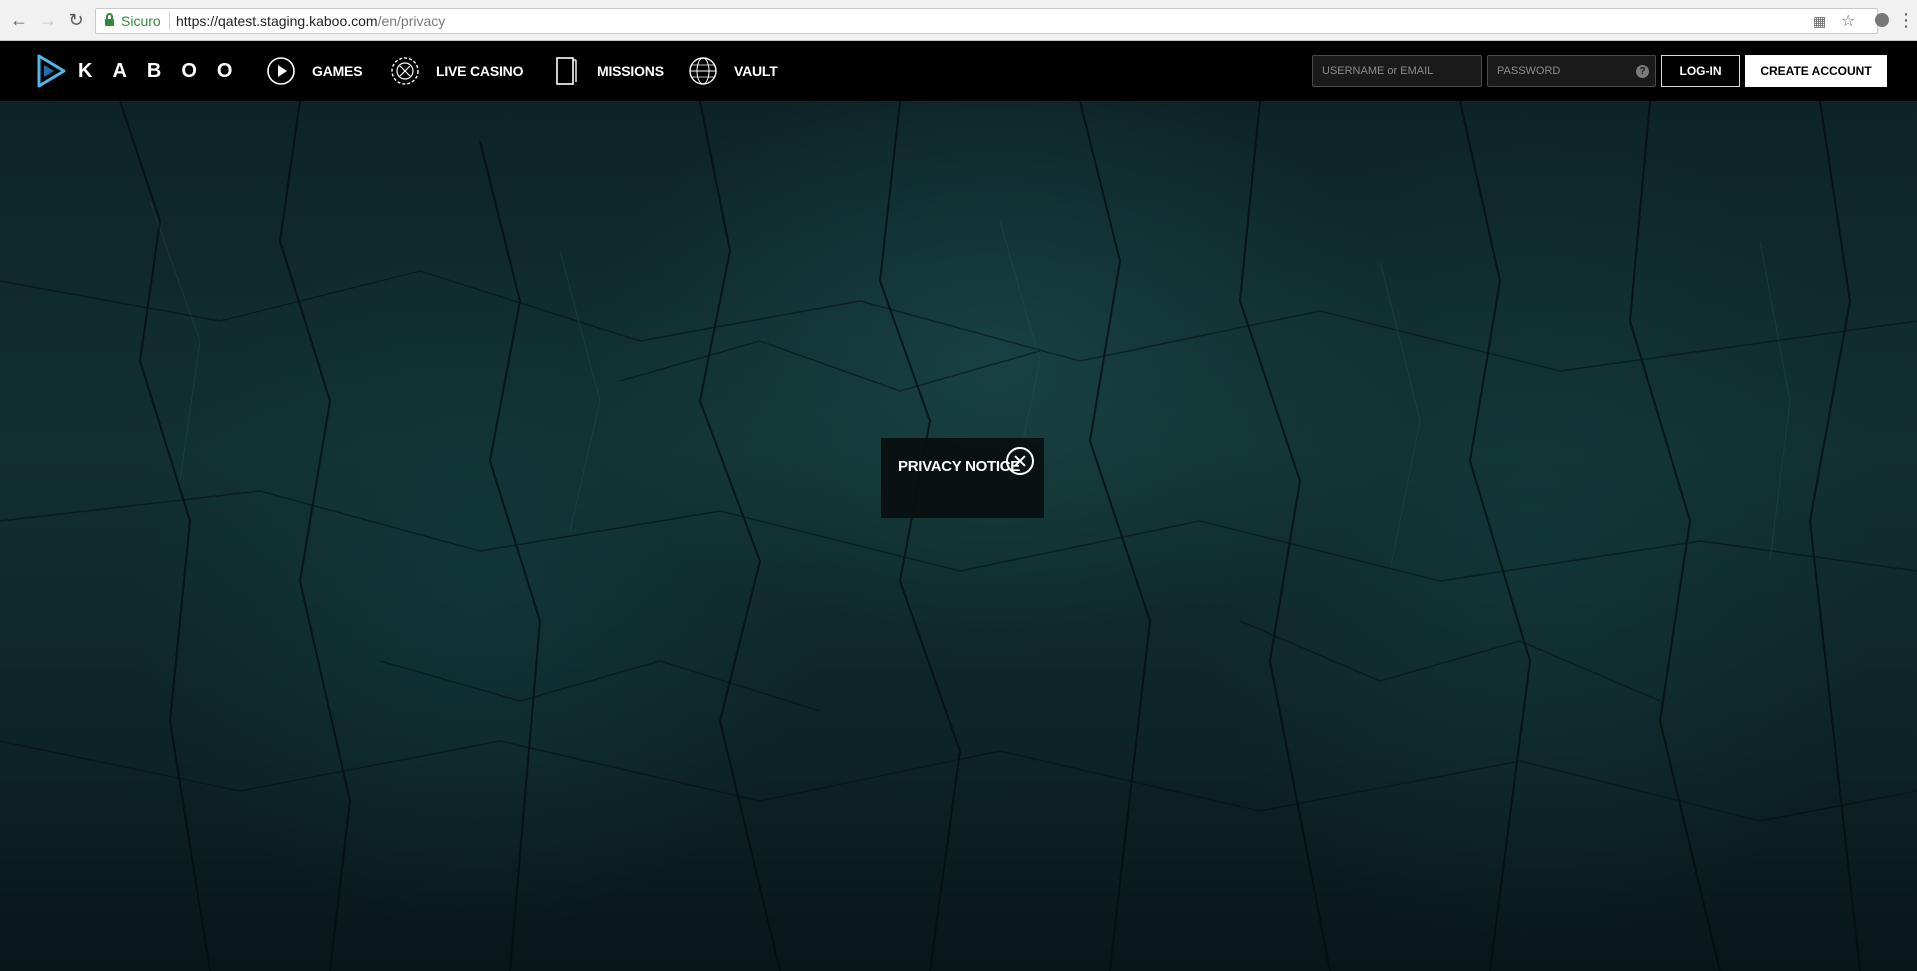  I want to click on password-placeholder: PASSWORD, so click(1529, 71).